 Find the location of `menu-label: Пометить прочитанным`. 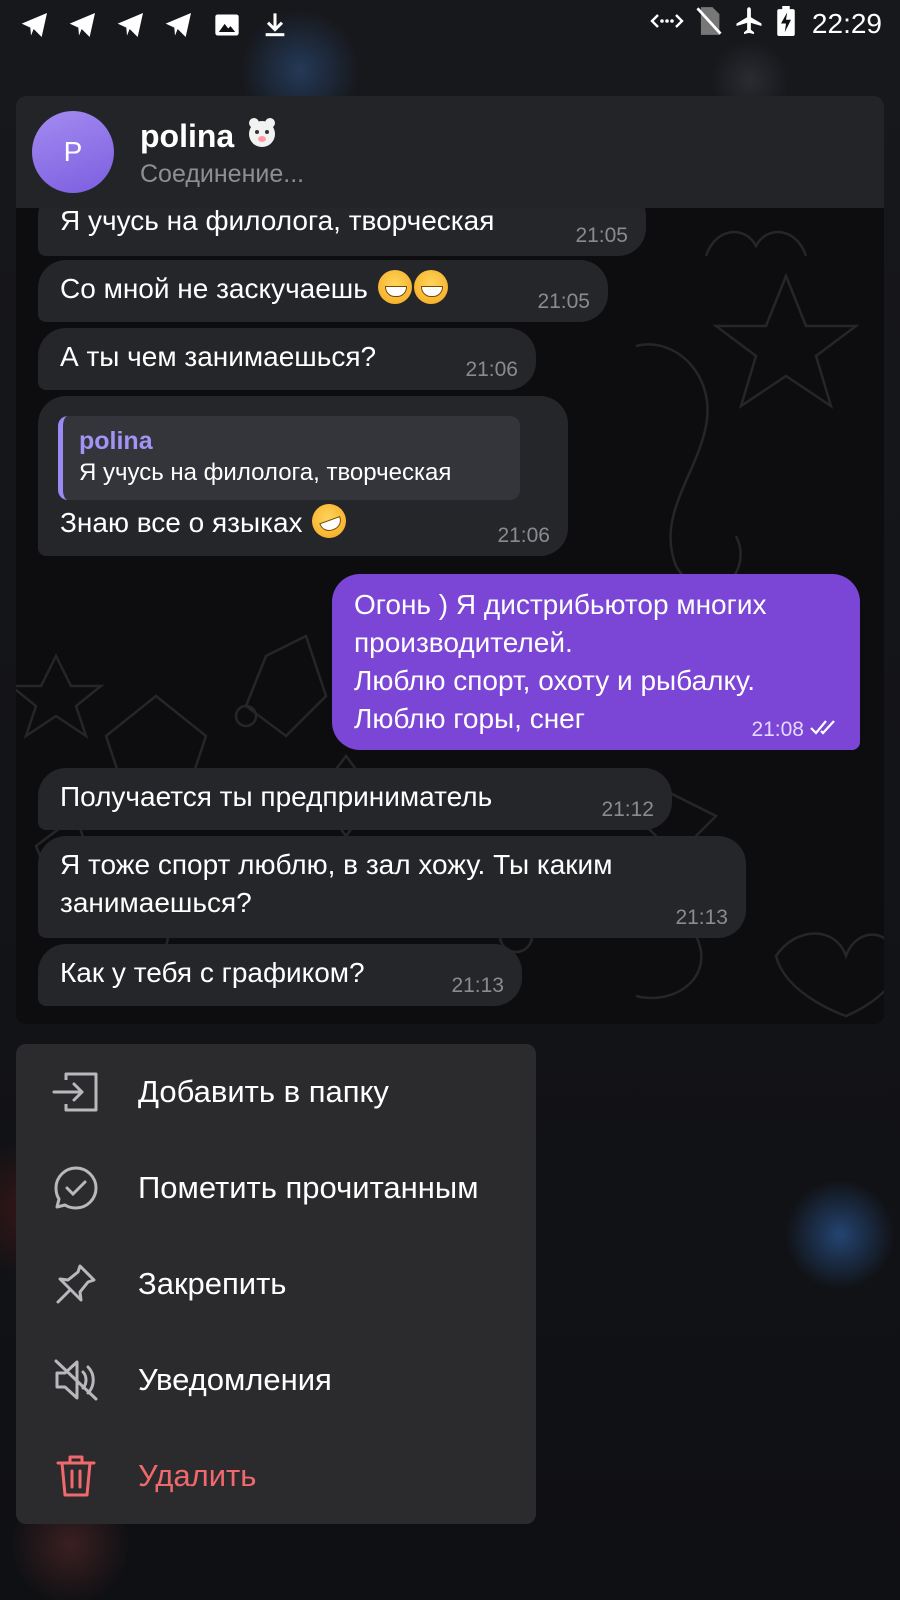

menu-label: Пометить прочитанным is located at coordinates (308, 1187).